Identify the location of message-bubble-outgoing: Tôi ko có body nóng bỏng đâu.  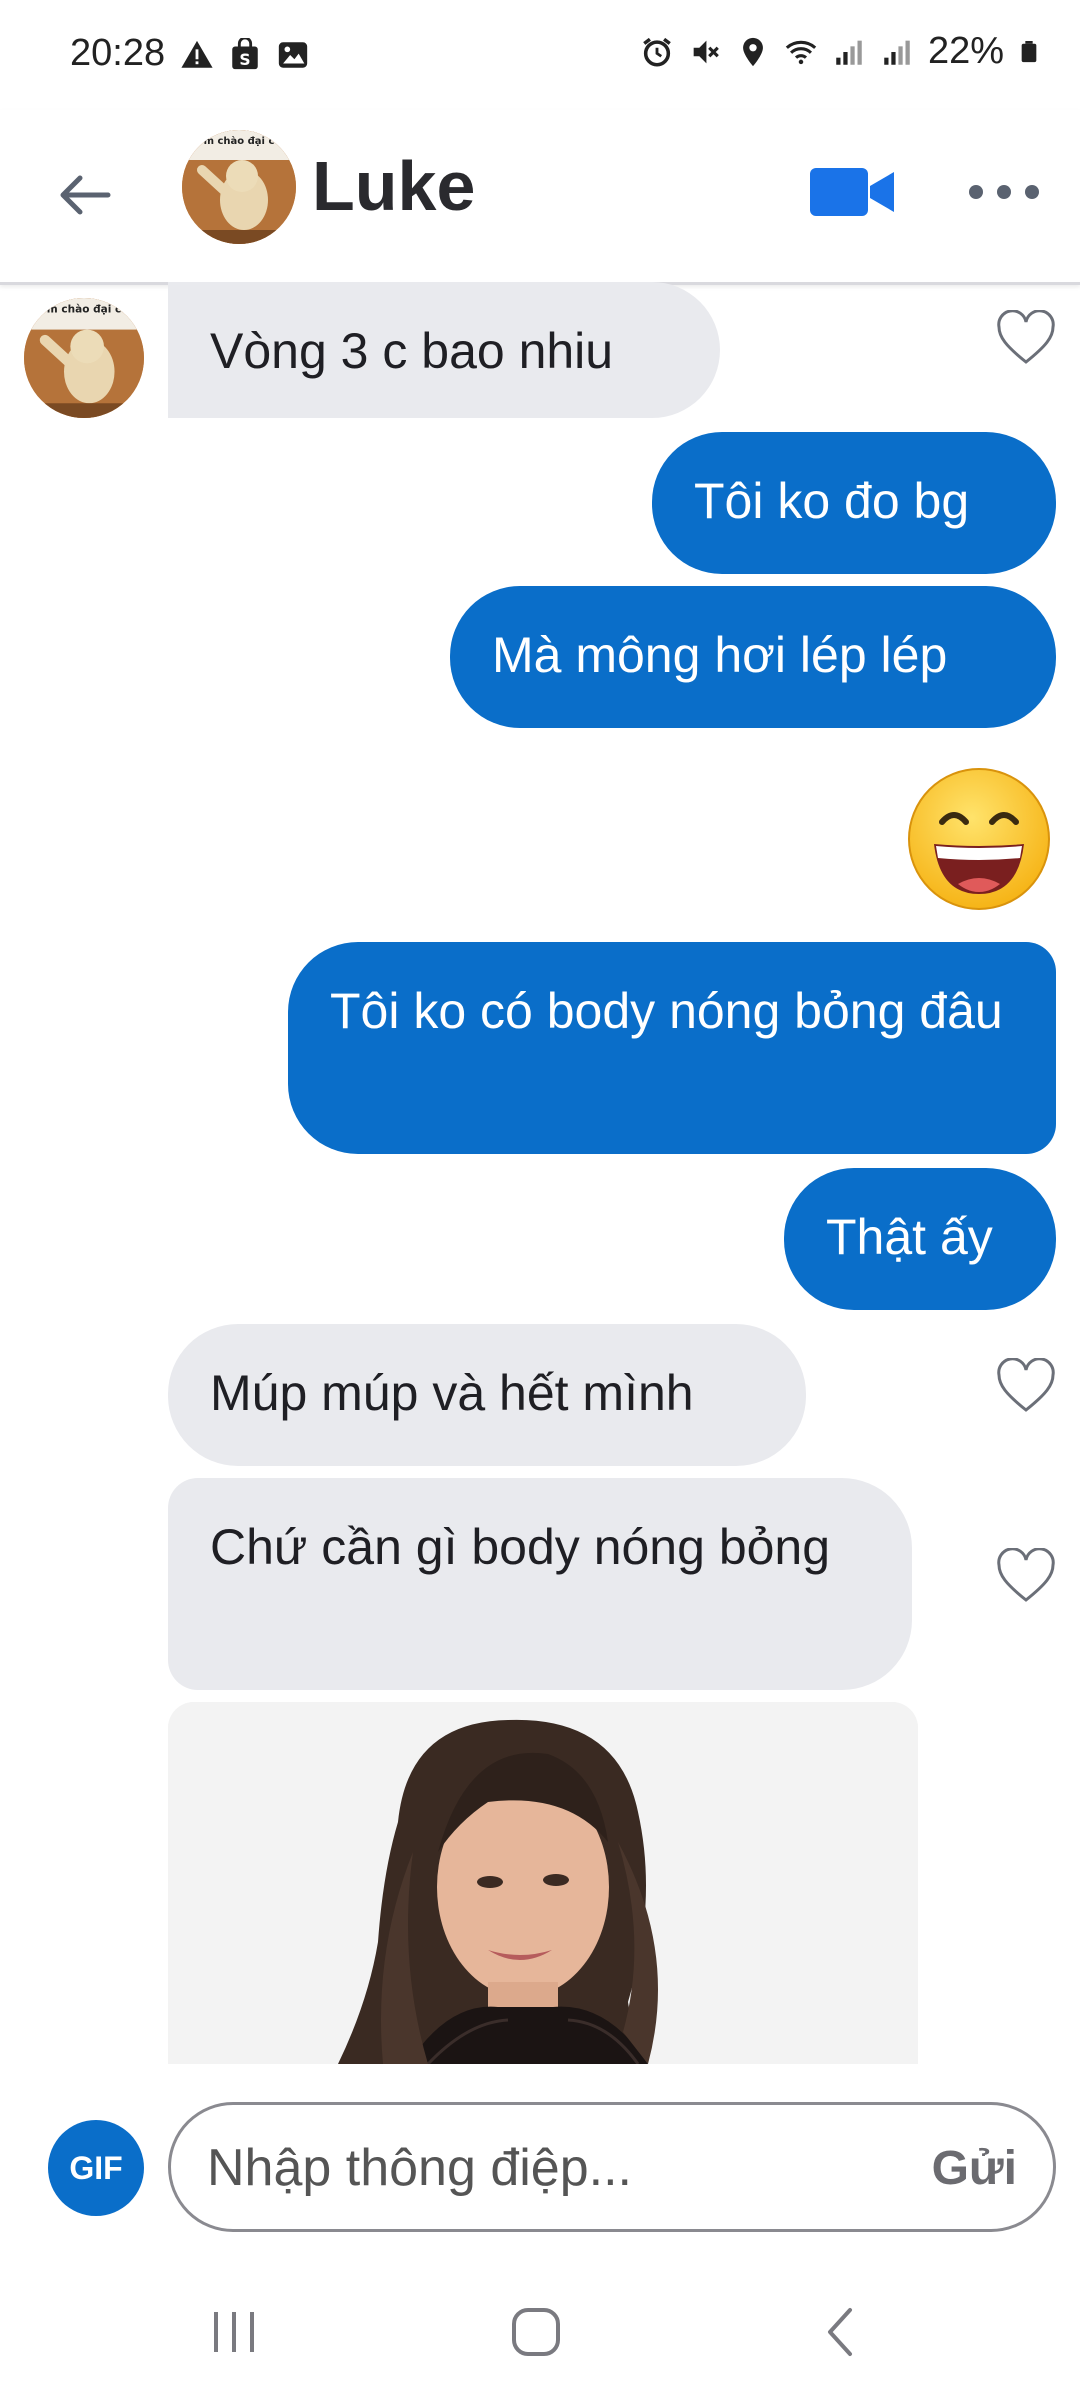
(672, 1048).